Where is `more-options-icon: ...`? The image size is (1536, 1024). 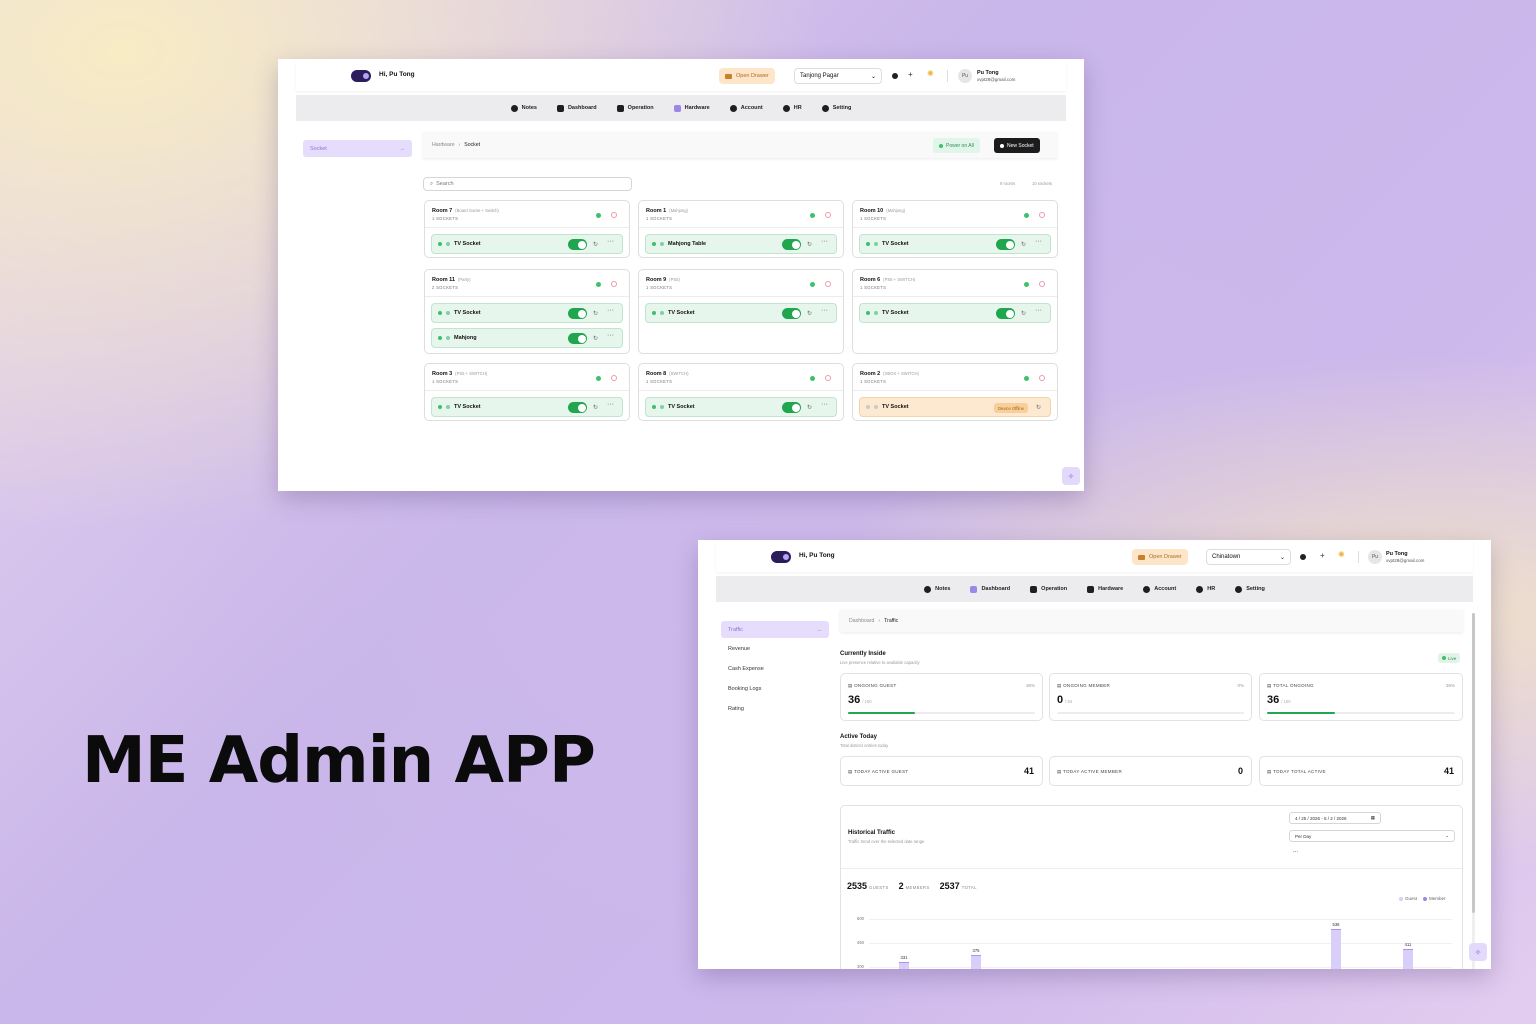
more-options-icon: ... is located at coordinates (1295, 851).